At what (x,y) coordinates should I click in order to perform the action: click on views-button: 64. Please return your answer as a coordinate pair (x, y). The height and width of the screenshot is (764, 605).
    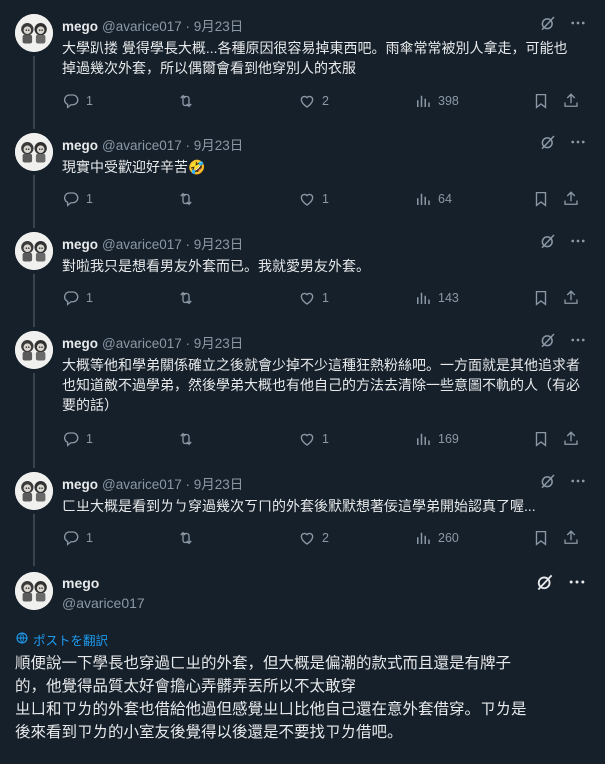
    Looking at the image, I should click on (433, 199).